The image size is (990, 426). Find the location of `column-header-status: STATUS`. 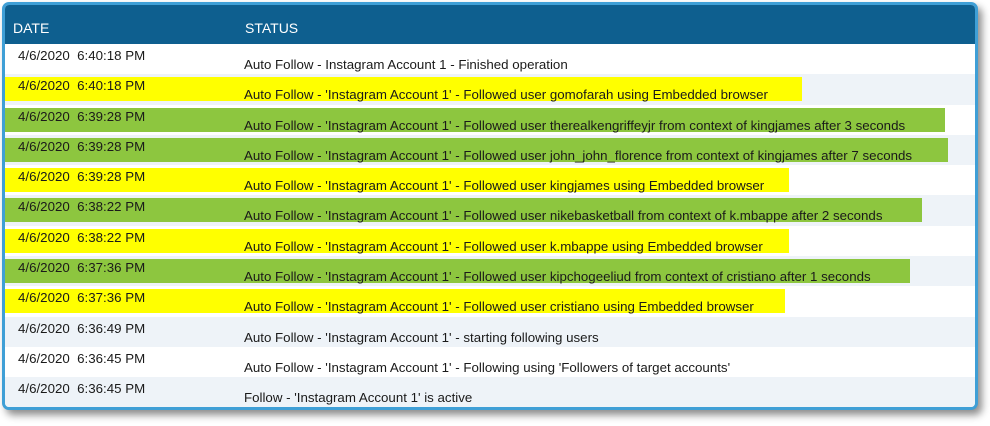

column-header-status: STATUS is located at coordinates (271, 28).